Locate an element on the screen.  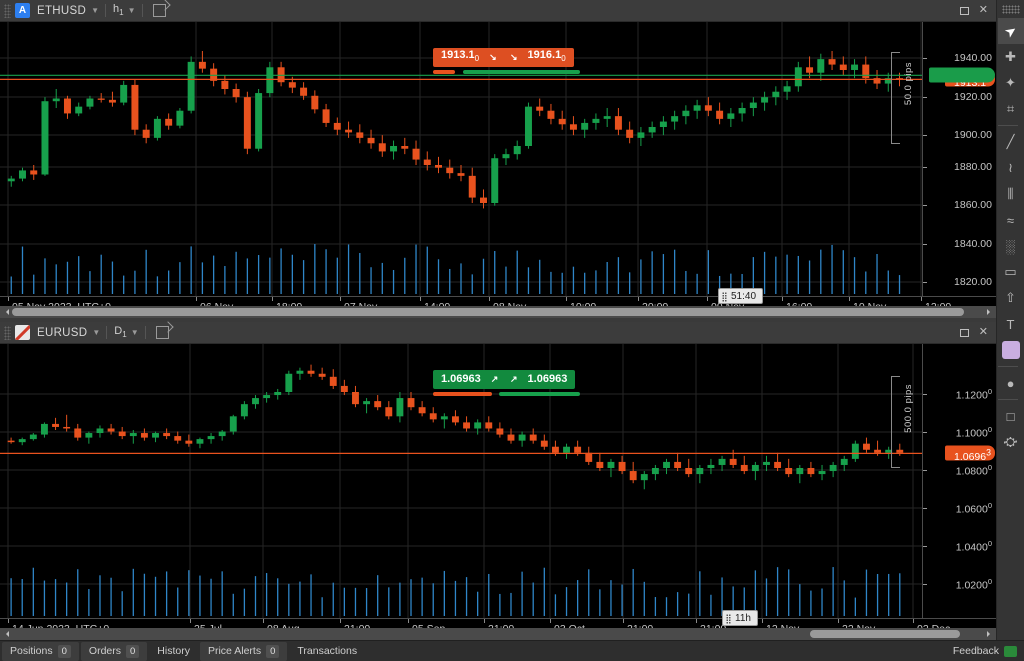
crosshair-snap-icon: ✦ is located at coordinates (1011, 83).